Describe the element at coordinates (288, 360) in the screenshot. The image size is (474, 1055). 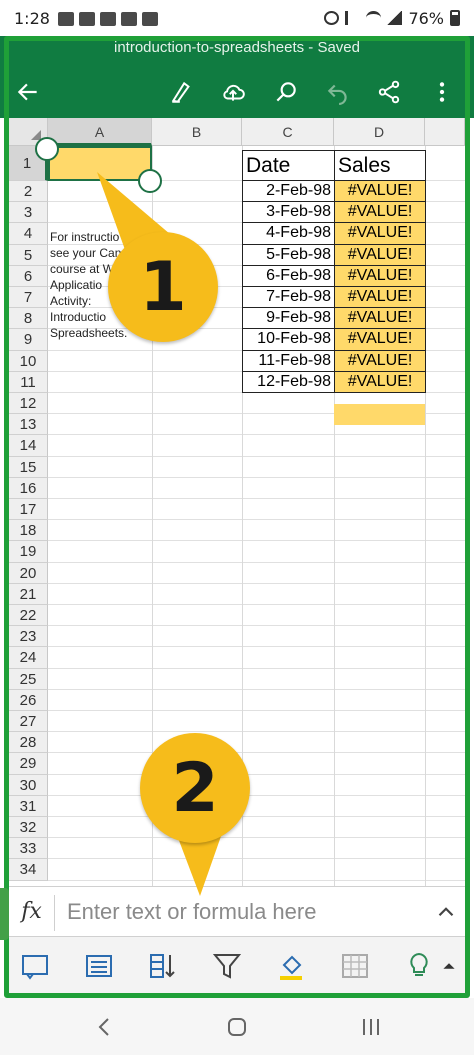
I see `date-cell: 11-Feb-98` at that location.